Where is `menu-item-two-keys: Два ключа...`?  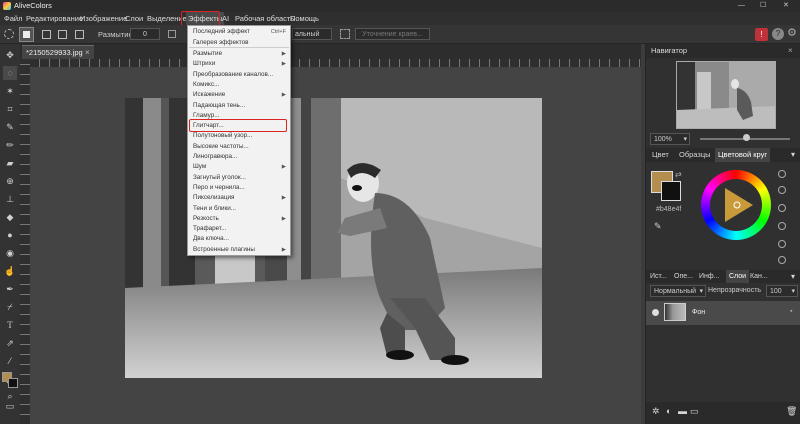 menu-item-two-keys: Два ключа... is located at coordinates (239, 239).